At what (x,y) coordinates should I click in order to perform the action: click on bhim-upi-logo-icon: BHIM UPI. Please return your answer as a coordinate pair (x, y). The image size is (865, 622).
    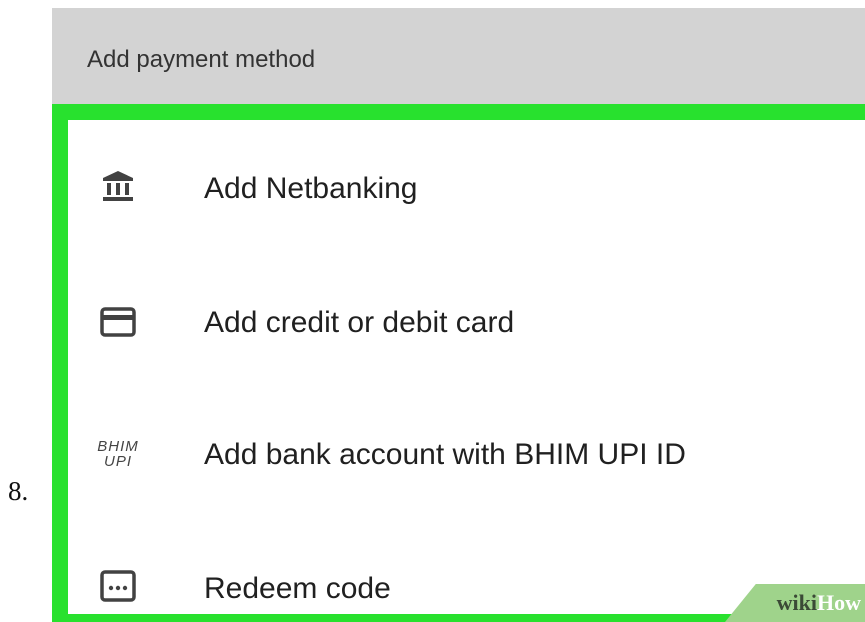
    Looking at the image, I should click on (118, 454).